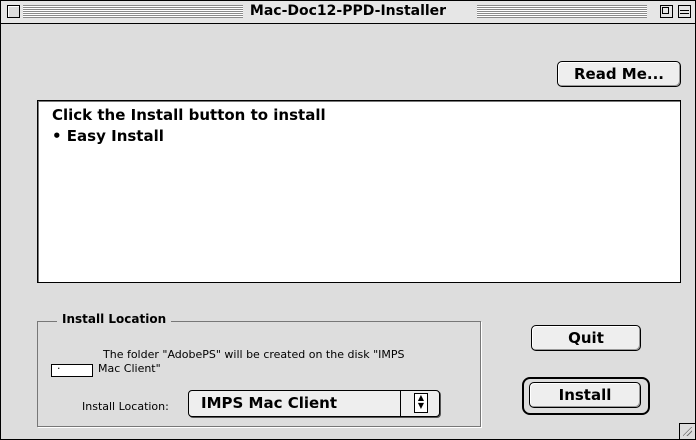 The image size is (696, 440). Describe the element at coordinates (108, 136) in the screenshot. I see `install-type-text: • Easy Install` at that location.